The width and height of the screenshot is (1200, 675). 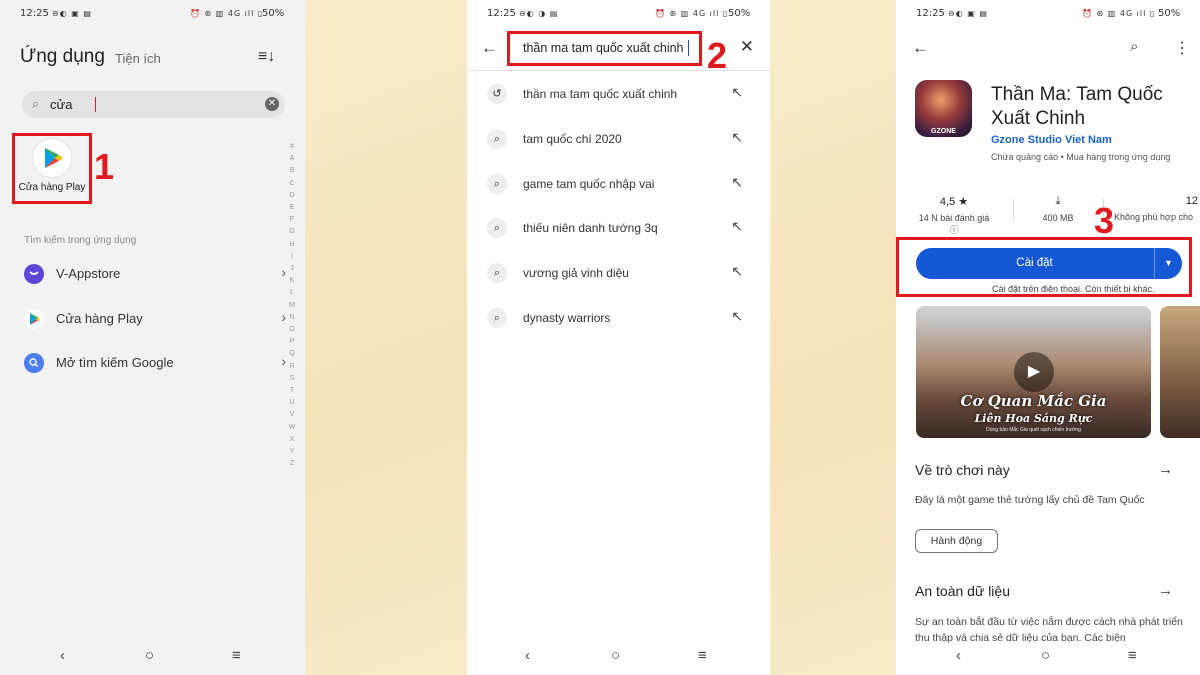 I want to click on alphabet-letter: K, so click(x=292, y=280).